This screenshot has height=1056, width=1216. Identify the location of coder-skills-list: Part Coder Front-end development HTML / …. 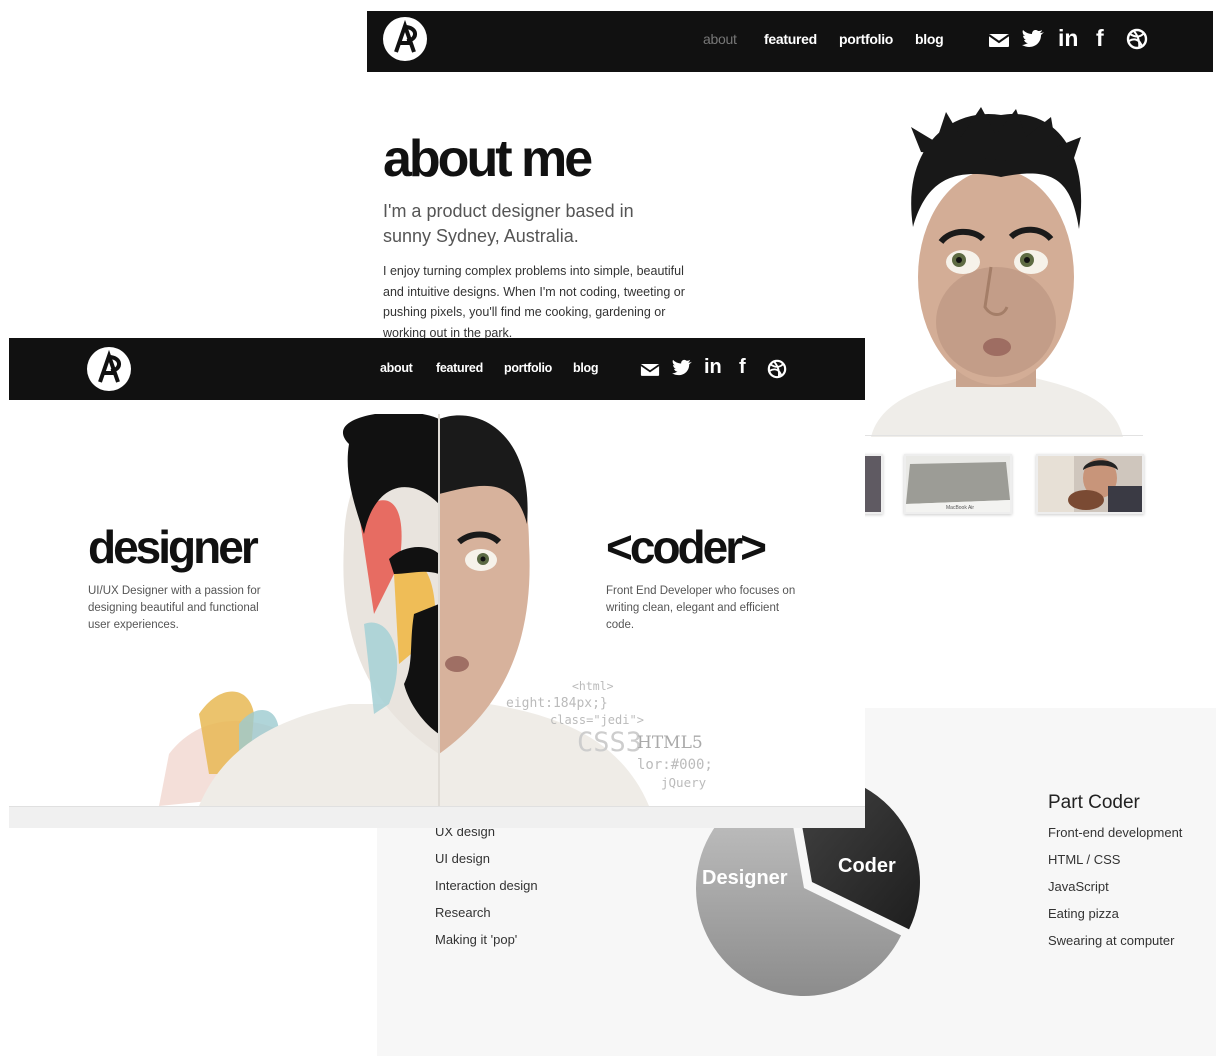
(1115, 876).